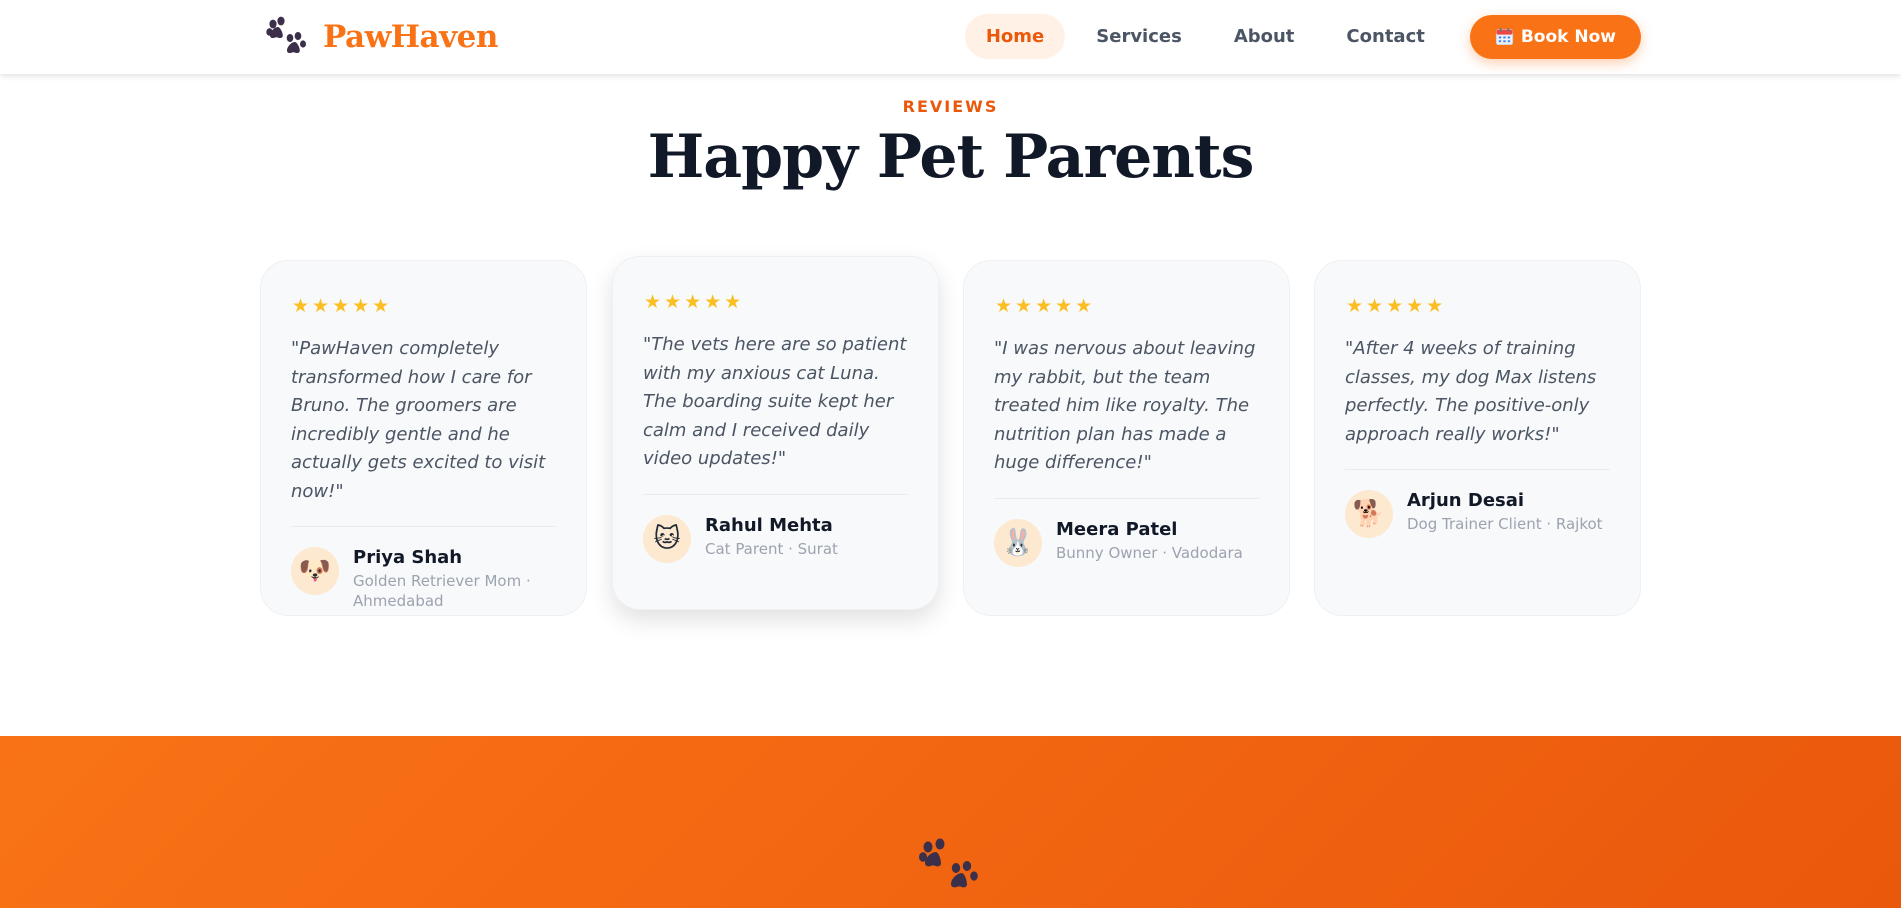 The height and width of the screenshot is (908, 1901). What do you see at coordinates (769, 525) in the screenshot?
I see `author-name: Rahul Mehta` at bounding box center [769, 525].